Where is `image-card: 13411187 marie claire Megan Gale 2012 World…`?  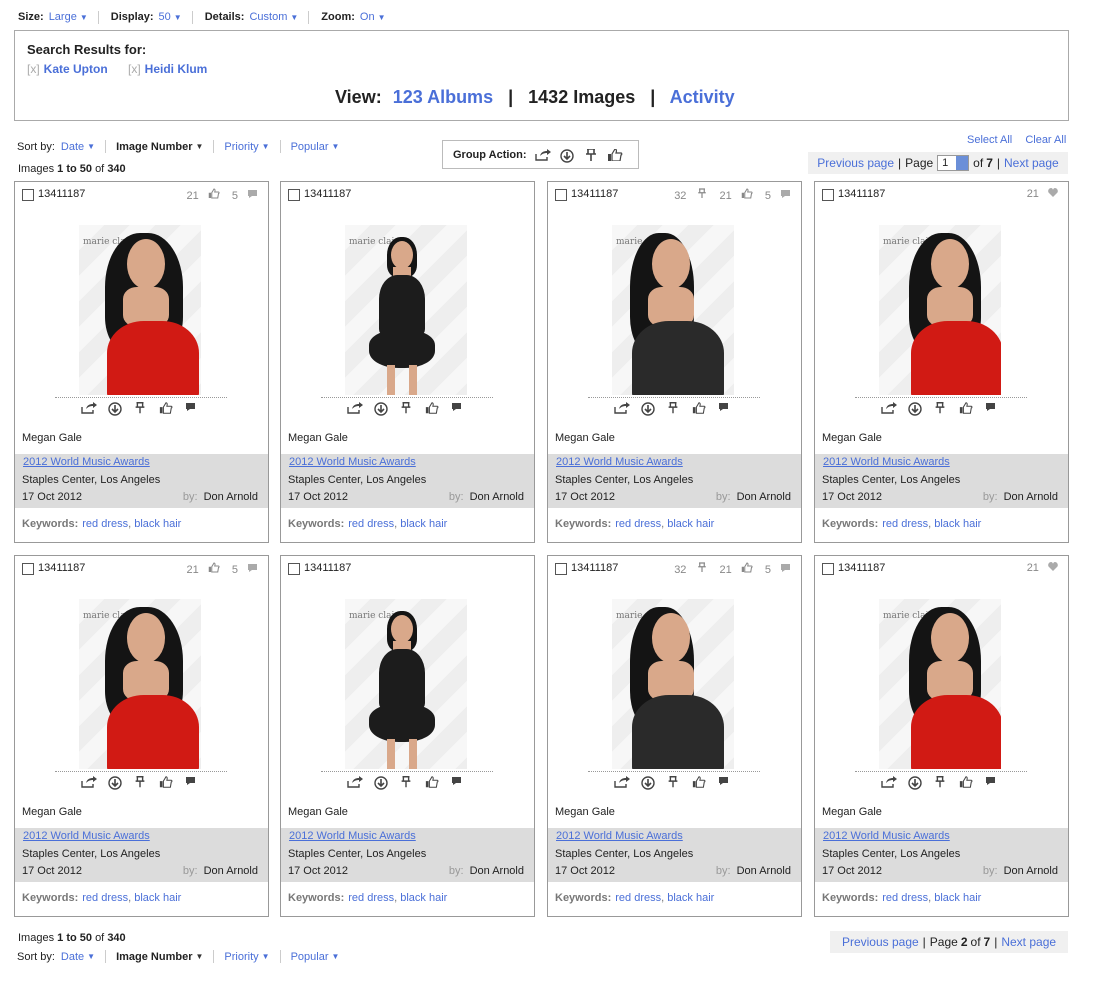 image-card: 13411187 marie claire Megan Gale 2012 World… is located at coordinates (407, 362).